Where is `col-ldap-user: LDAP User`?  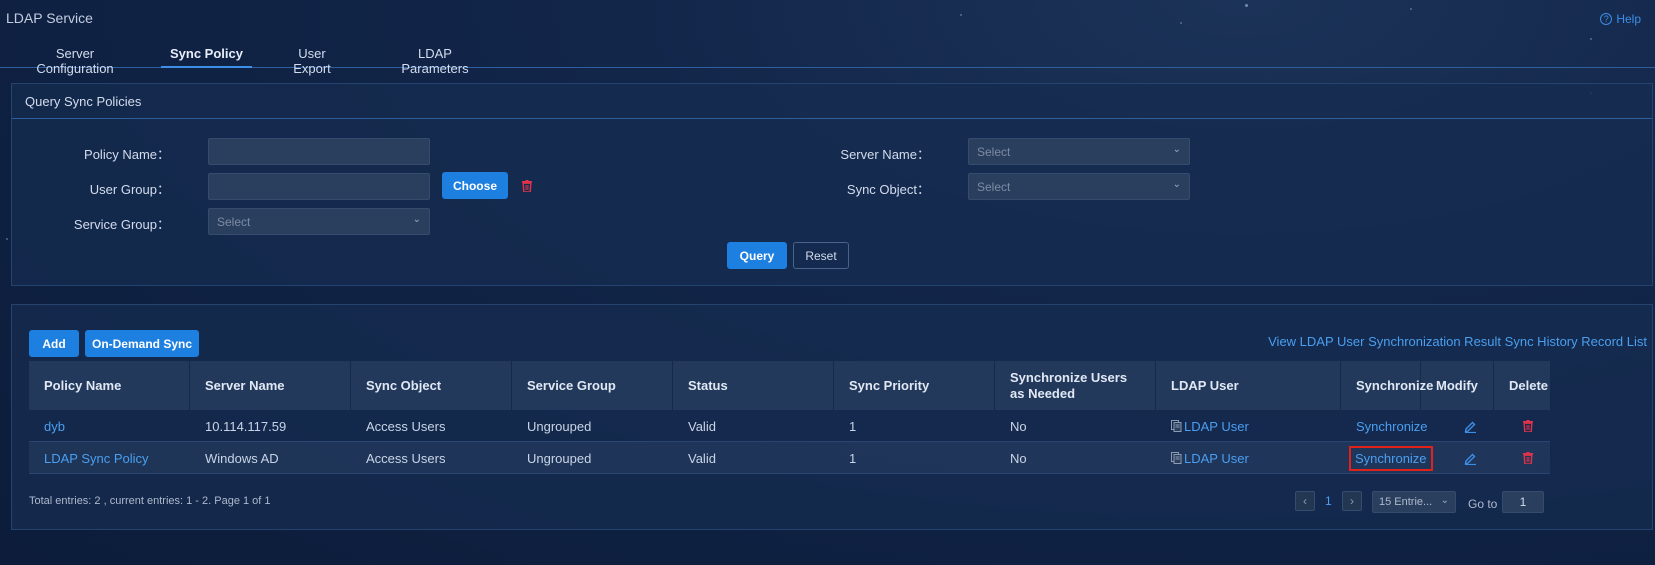 col-ldap-user: LDAP User is located at coordinates (1248, 385).